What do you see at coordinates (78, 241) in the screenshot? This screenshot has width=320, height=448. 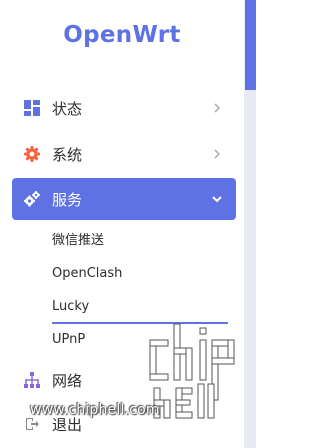 I see `submenu-item-wechat-push: 微信推送` at bounding box center [78, 241].